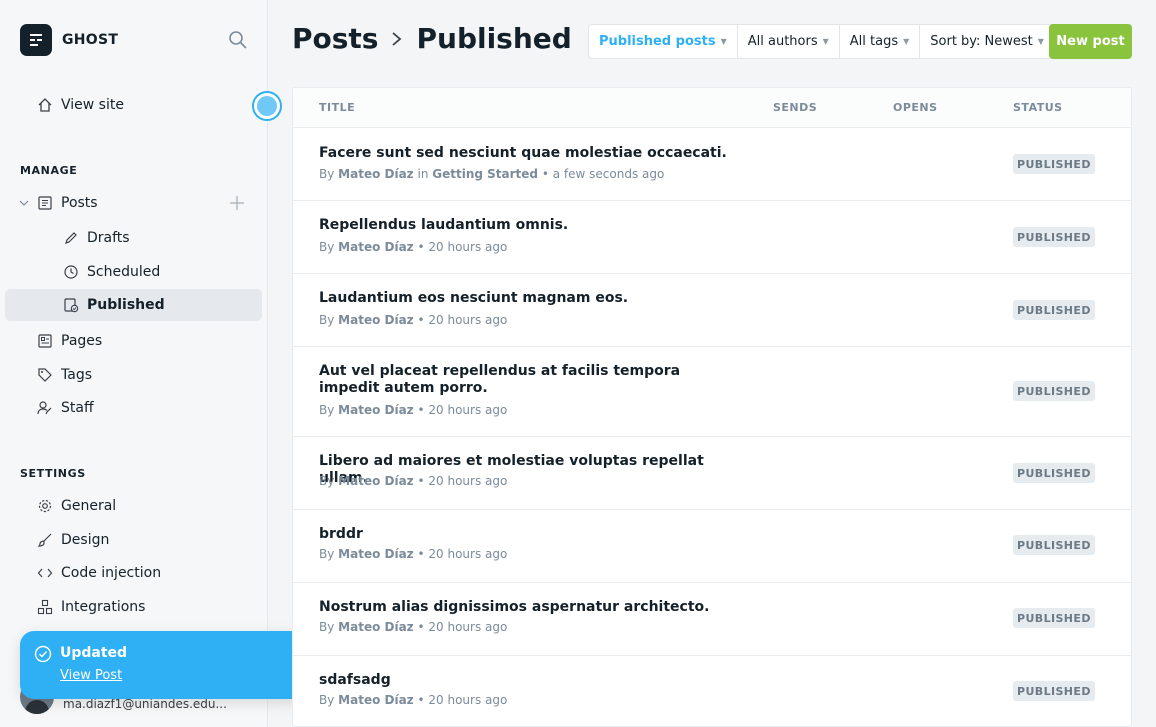 Image resolution: width=1156 pixels, height=727 pixels. Describe the element at coordinates (76, 375) in the screenshot. I see `sidebar-item-tags-label: Tags` at that location.